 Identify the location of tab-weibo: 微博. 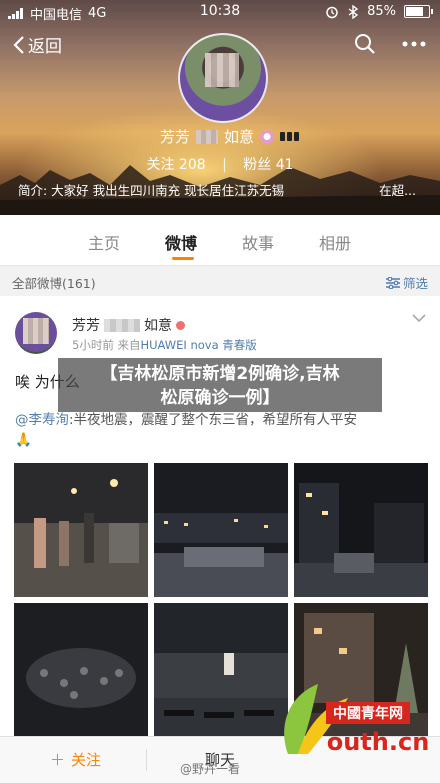
(181, 242).